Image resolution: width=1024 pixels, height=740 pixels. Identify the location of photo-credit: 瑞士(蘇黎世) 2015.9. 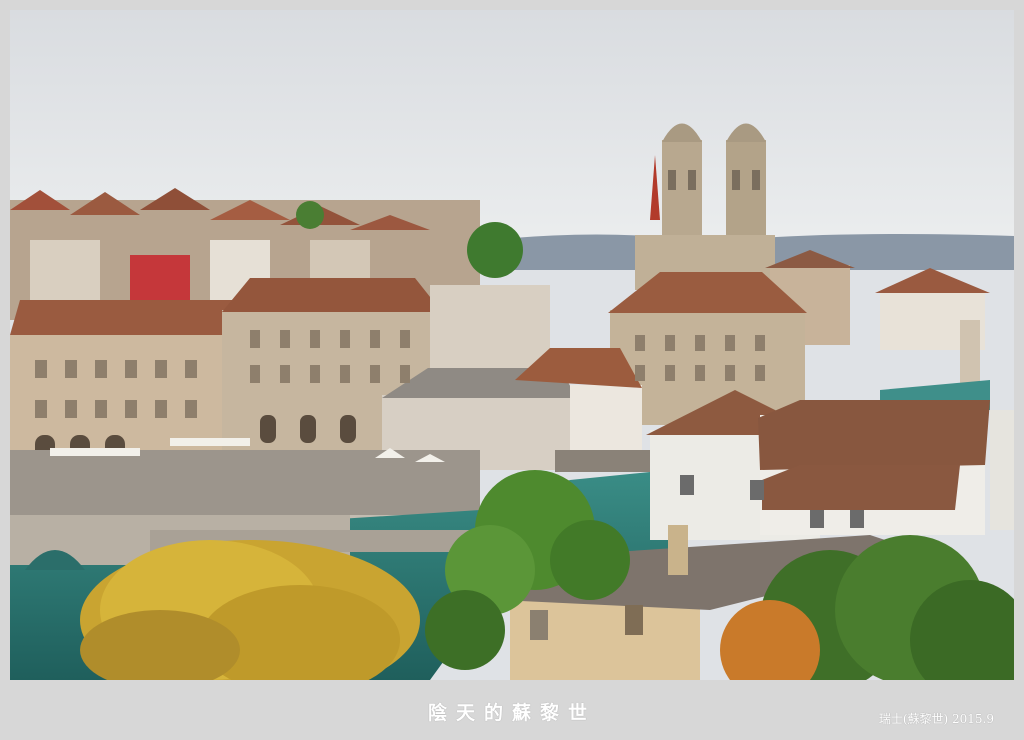
(936, 719).